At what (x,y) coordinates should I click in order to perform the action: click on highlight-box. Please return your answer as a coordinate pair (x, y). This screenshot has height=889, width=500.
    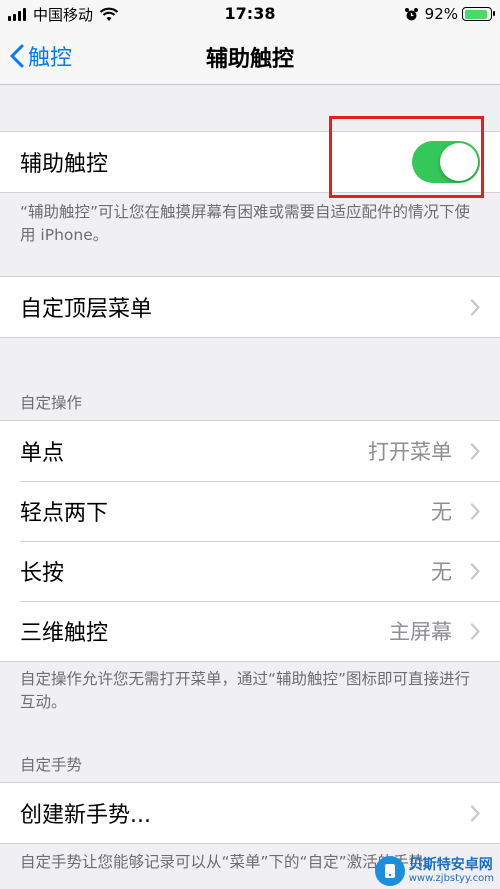
    Looking at the image, I should click on (406, 157).